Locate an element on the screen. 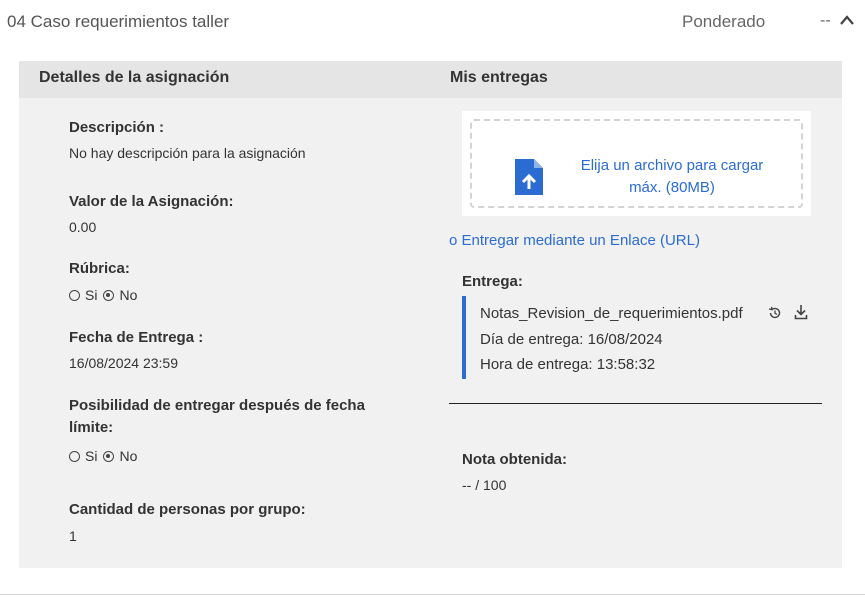 Image resolution: width=865 pixels, height=602 pixels. valor-value: 0.00 is located at coordinates (83, 227).